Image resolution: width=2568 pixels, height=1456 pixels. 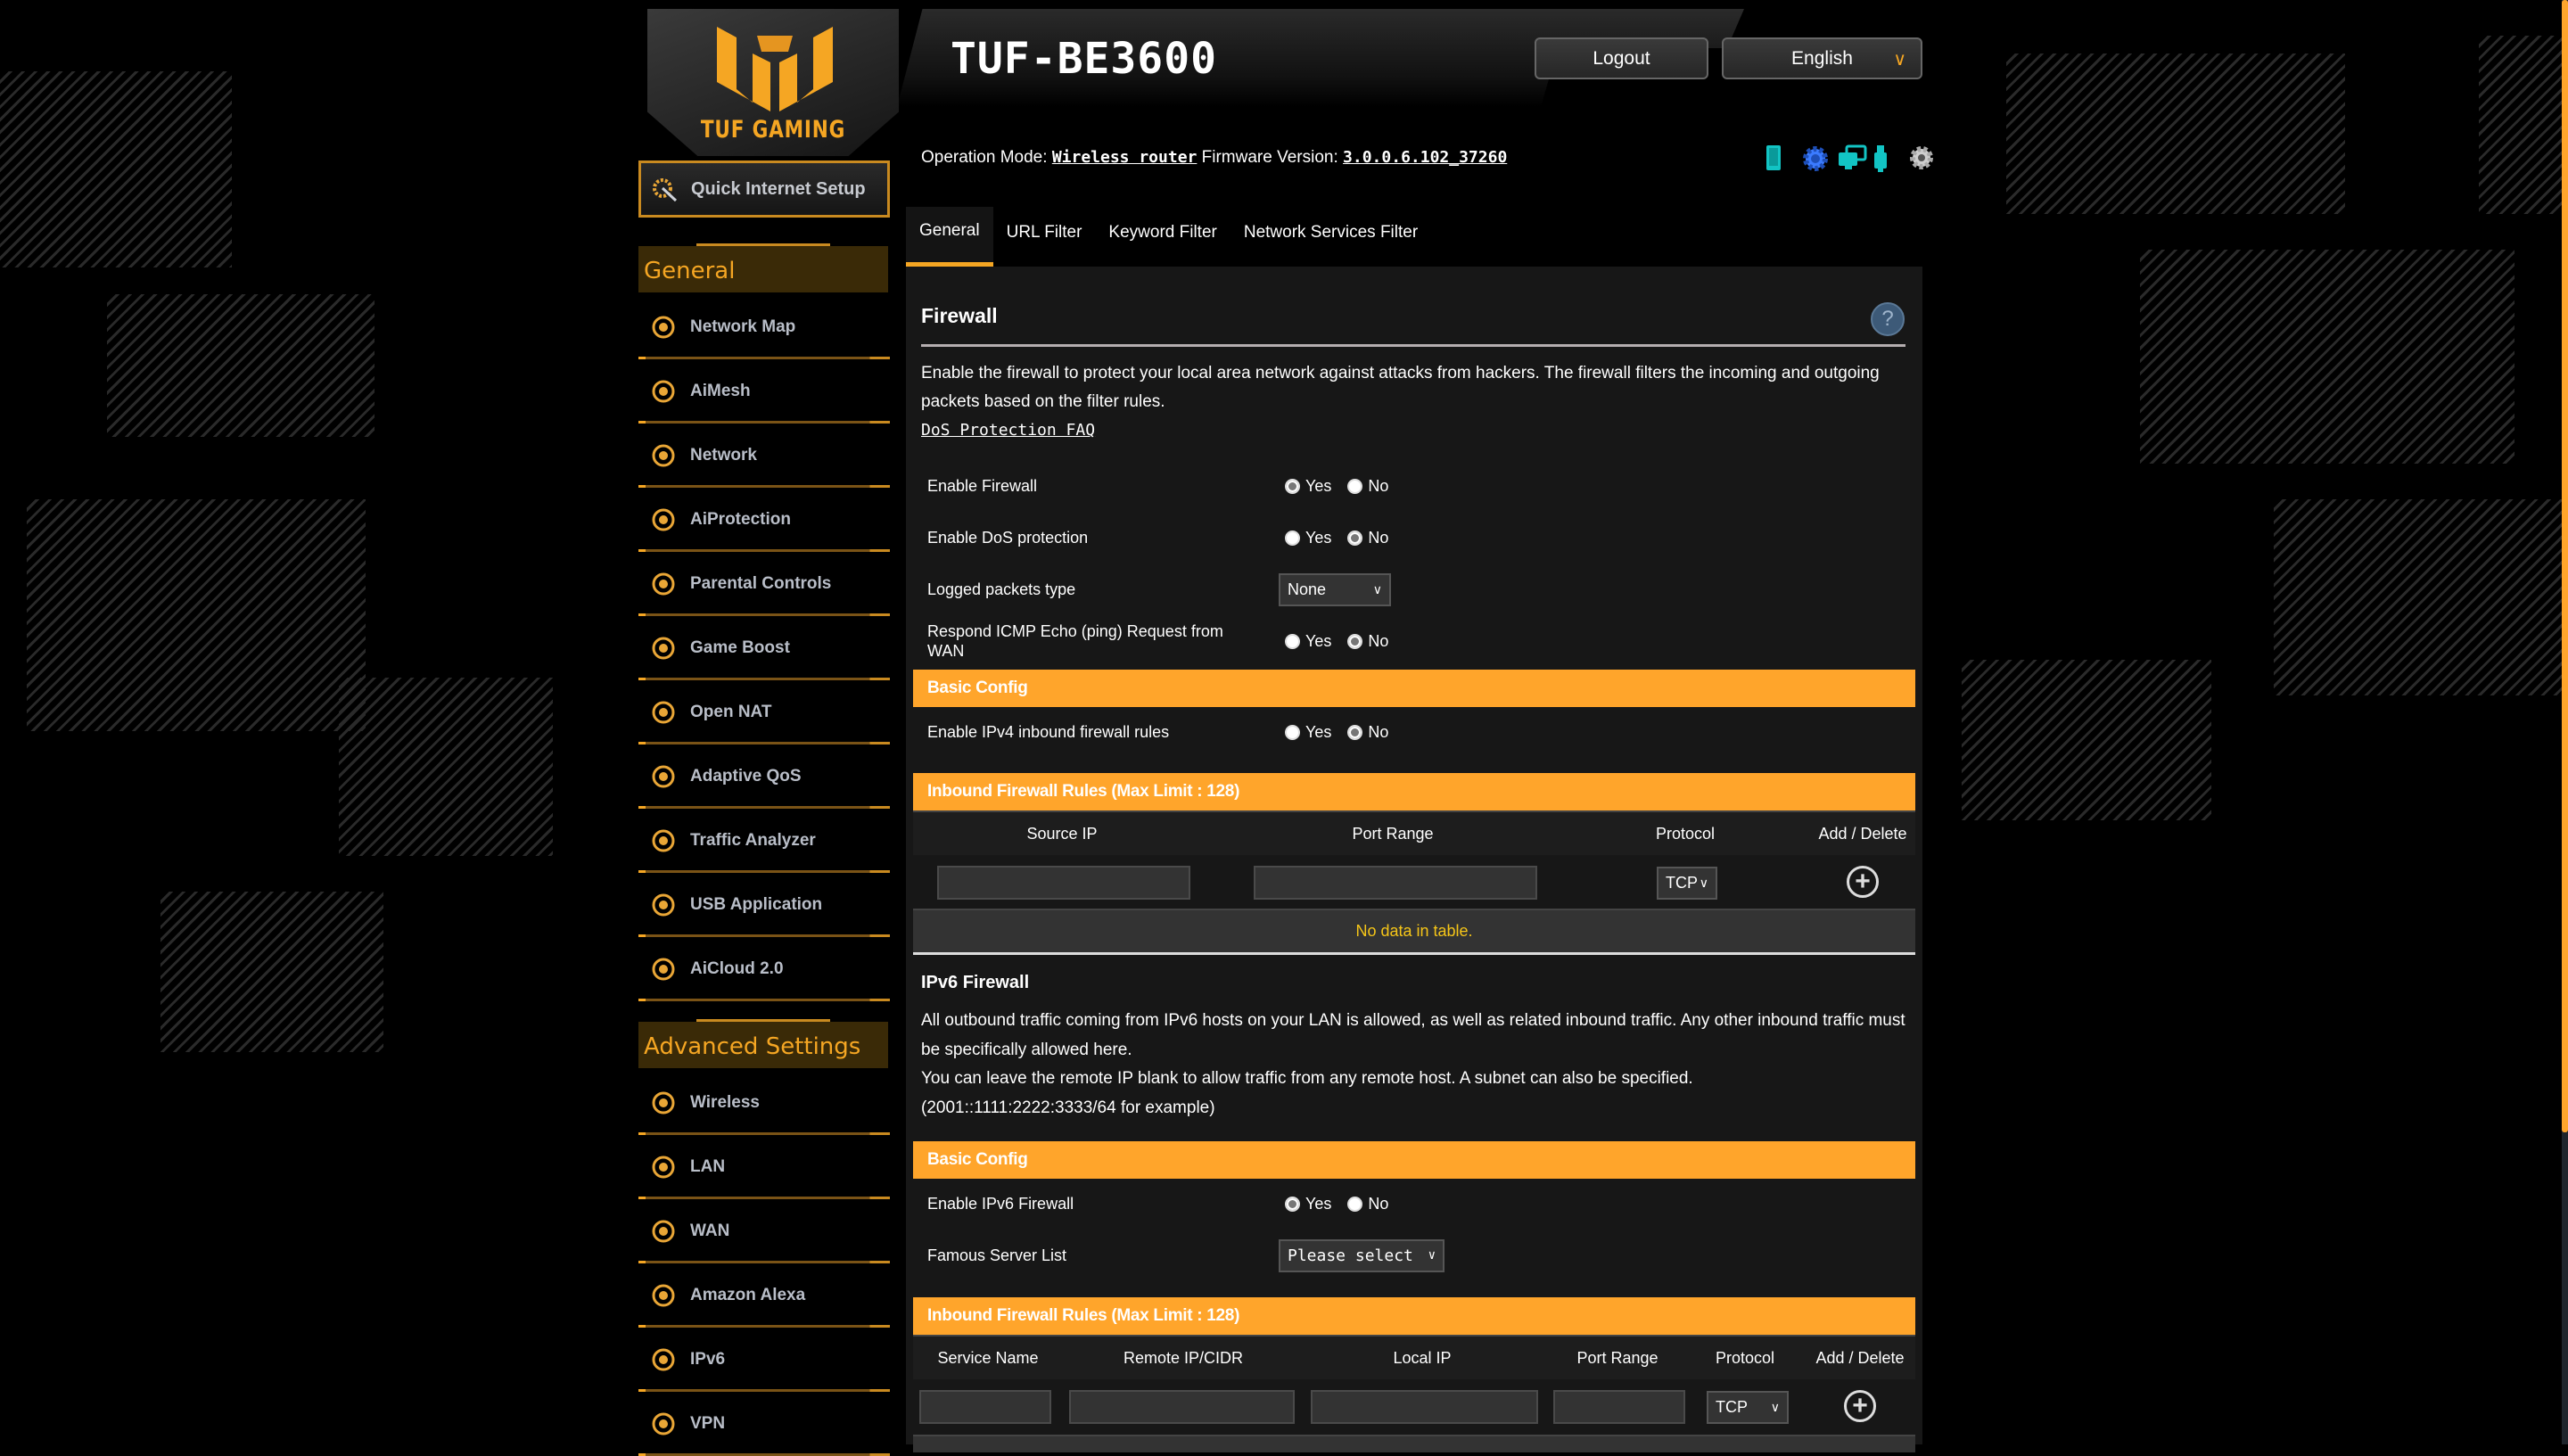 What do you see at coordinates (764, 776) in the screenshot?
I see `sidebar-item-adaptive-qos: Adaptive QoS` at bounding box center [764, 776].